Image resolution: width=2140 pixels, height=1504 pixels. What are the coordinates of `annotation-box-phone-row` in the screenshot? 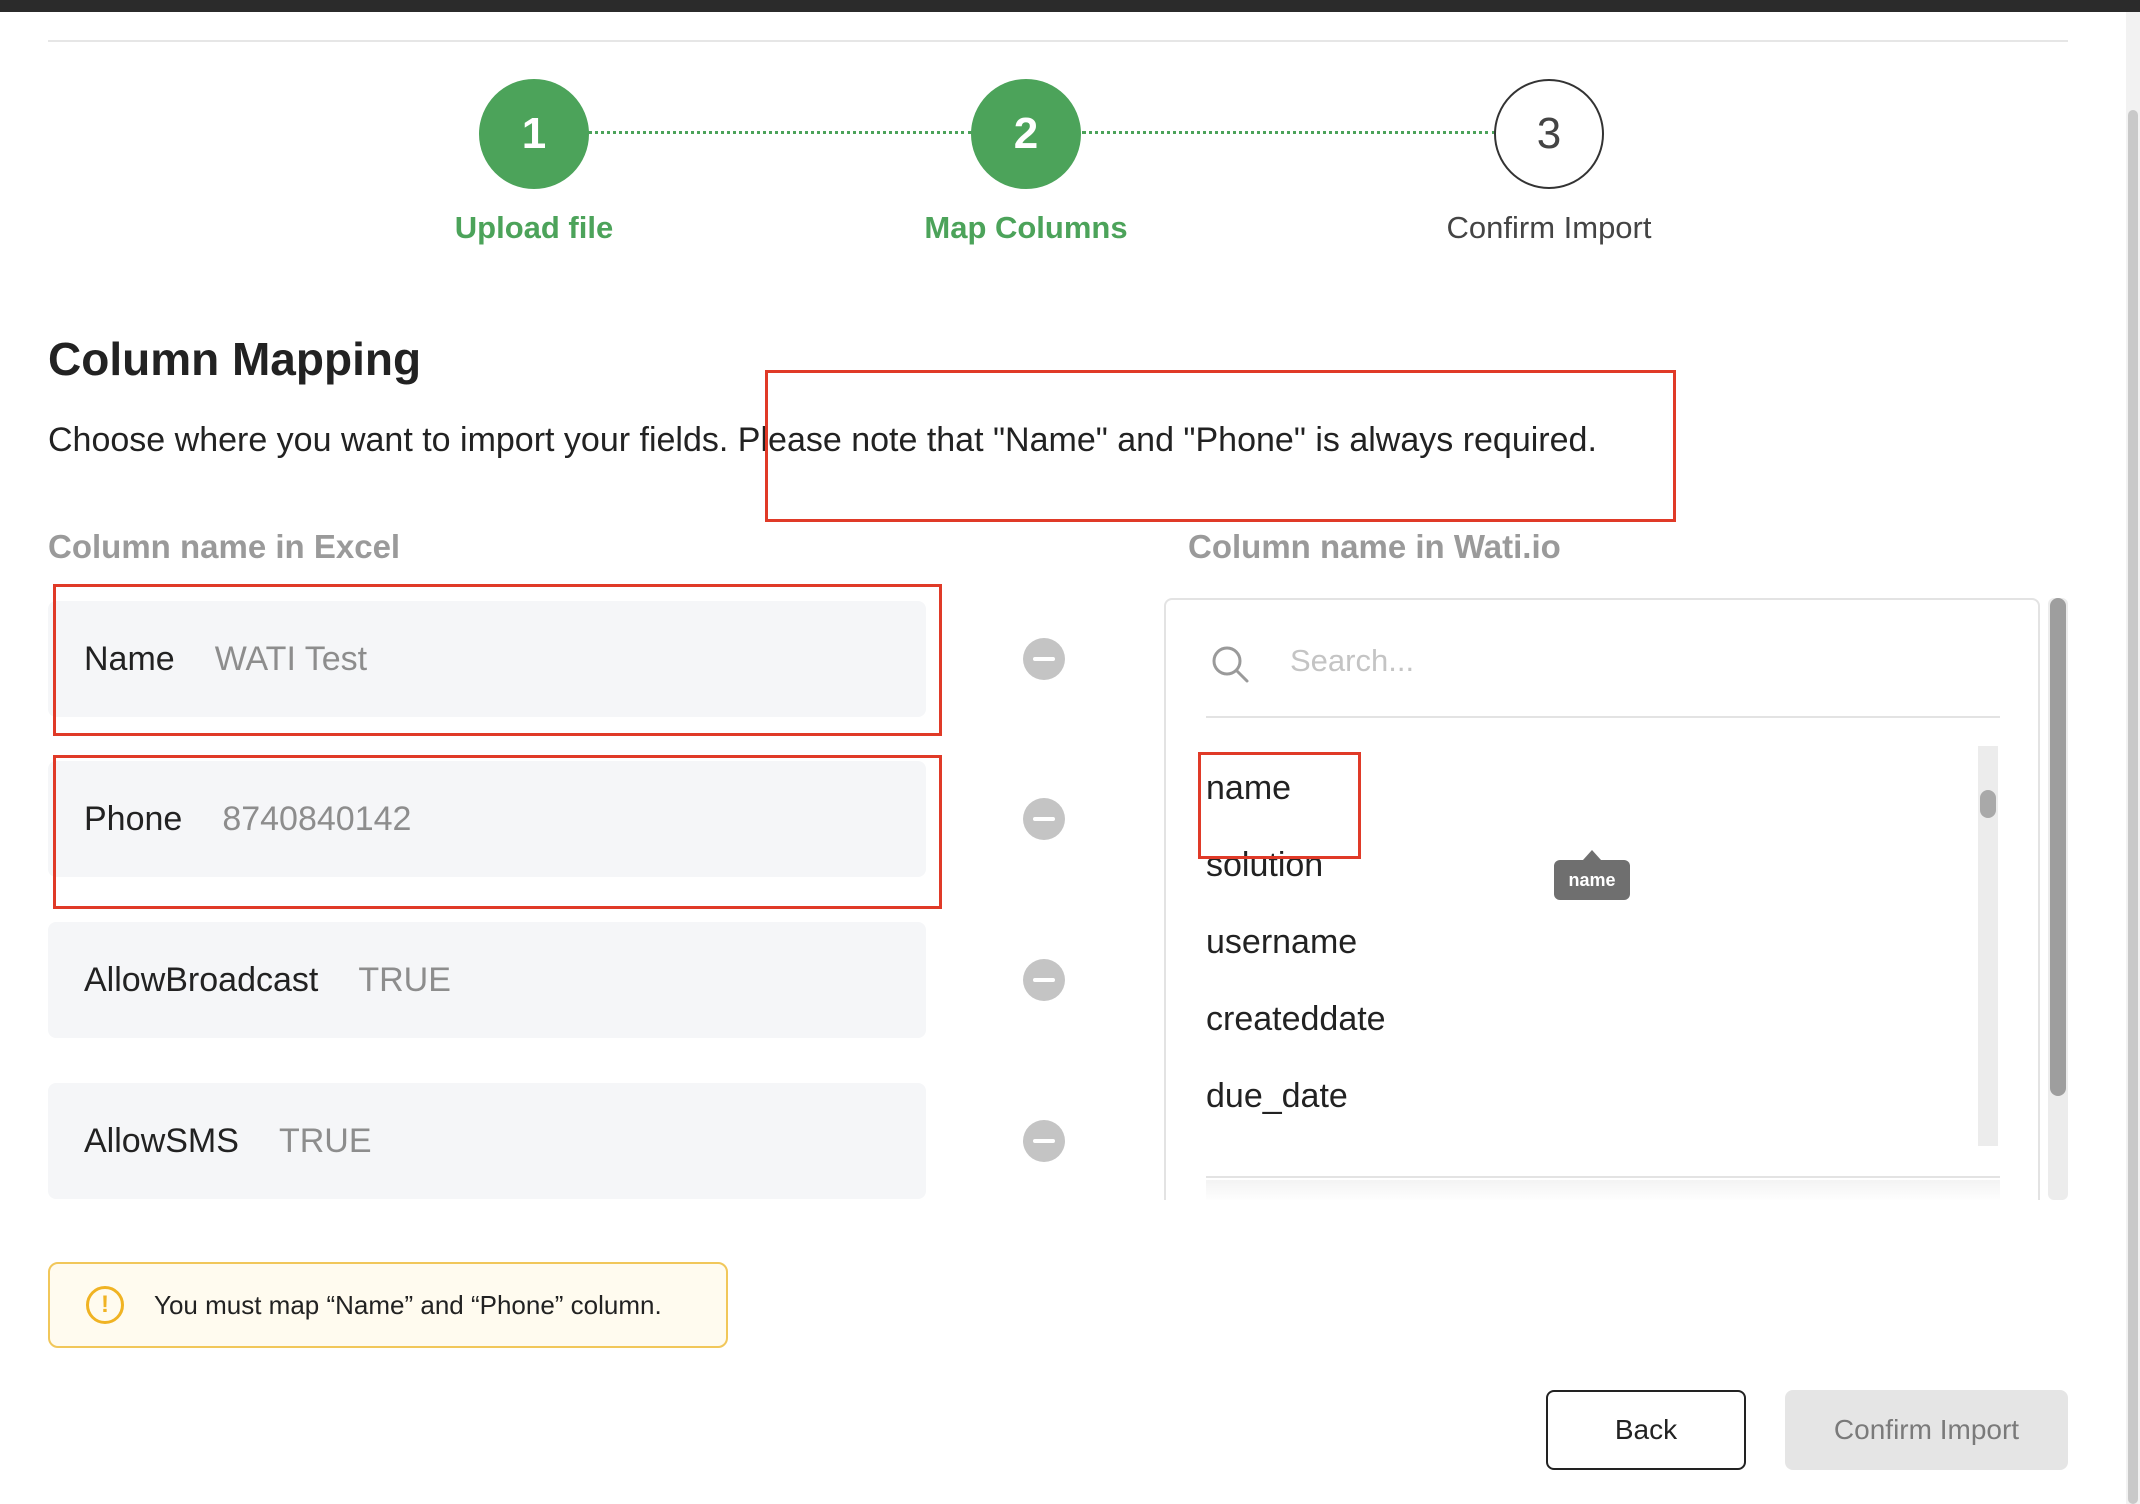 It's located at (497, 832).